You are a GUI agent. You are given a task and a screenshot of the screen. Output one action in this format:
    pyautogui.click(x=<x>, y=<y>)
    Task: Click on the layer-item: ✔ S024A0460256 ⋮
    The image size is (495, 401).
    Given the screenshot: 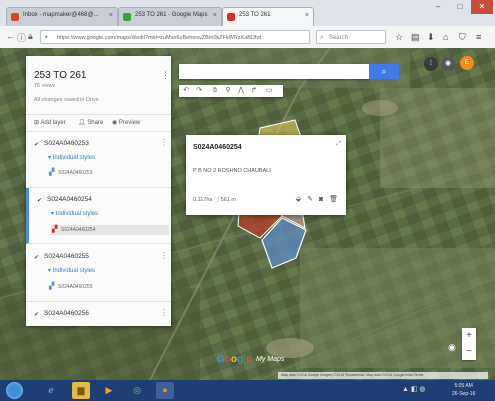 What is the action you would take?
    pyautogui.click(x=98, y=314)
    